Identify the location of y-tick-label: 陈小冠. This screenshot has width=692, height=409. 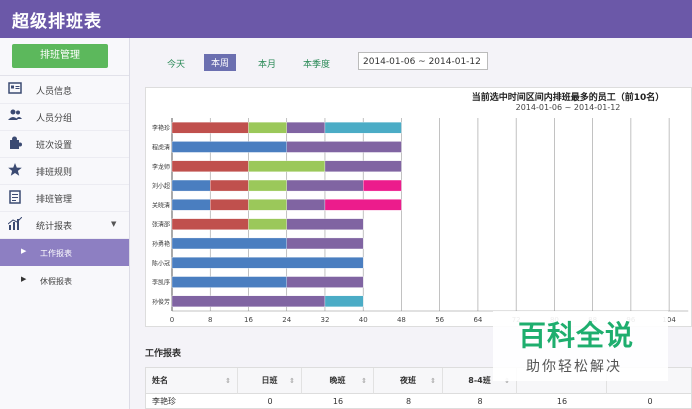
(161, 263).